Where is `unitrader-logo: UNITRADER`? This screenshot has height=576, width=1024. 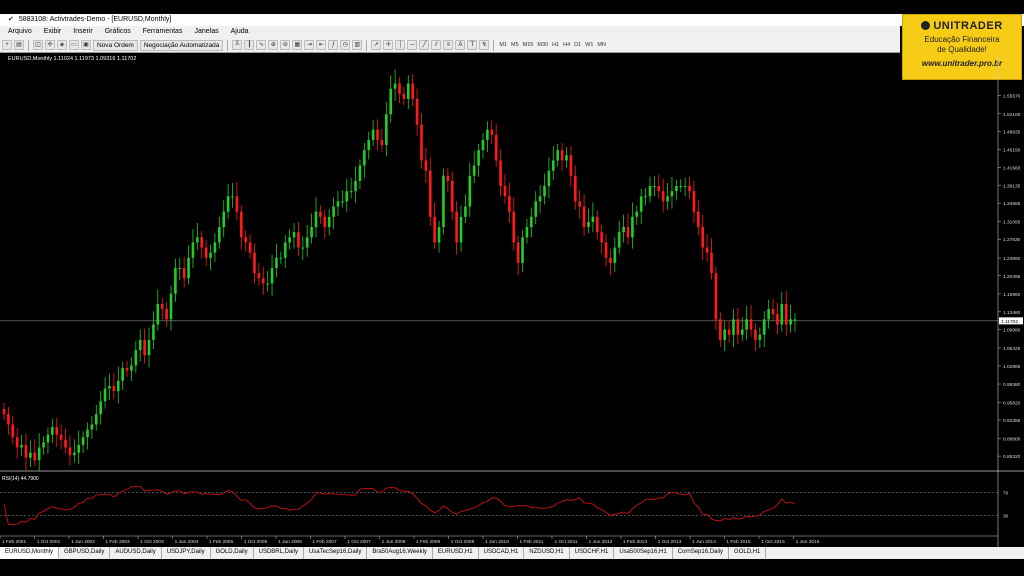 unitrader-logo: UNITRADER is located at coordinates (962, 26).